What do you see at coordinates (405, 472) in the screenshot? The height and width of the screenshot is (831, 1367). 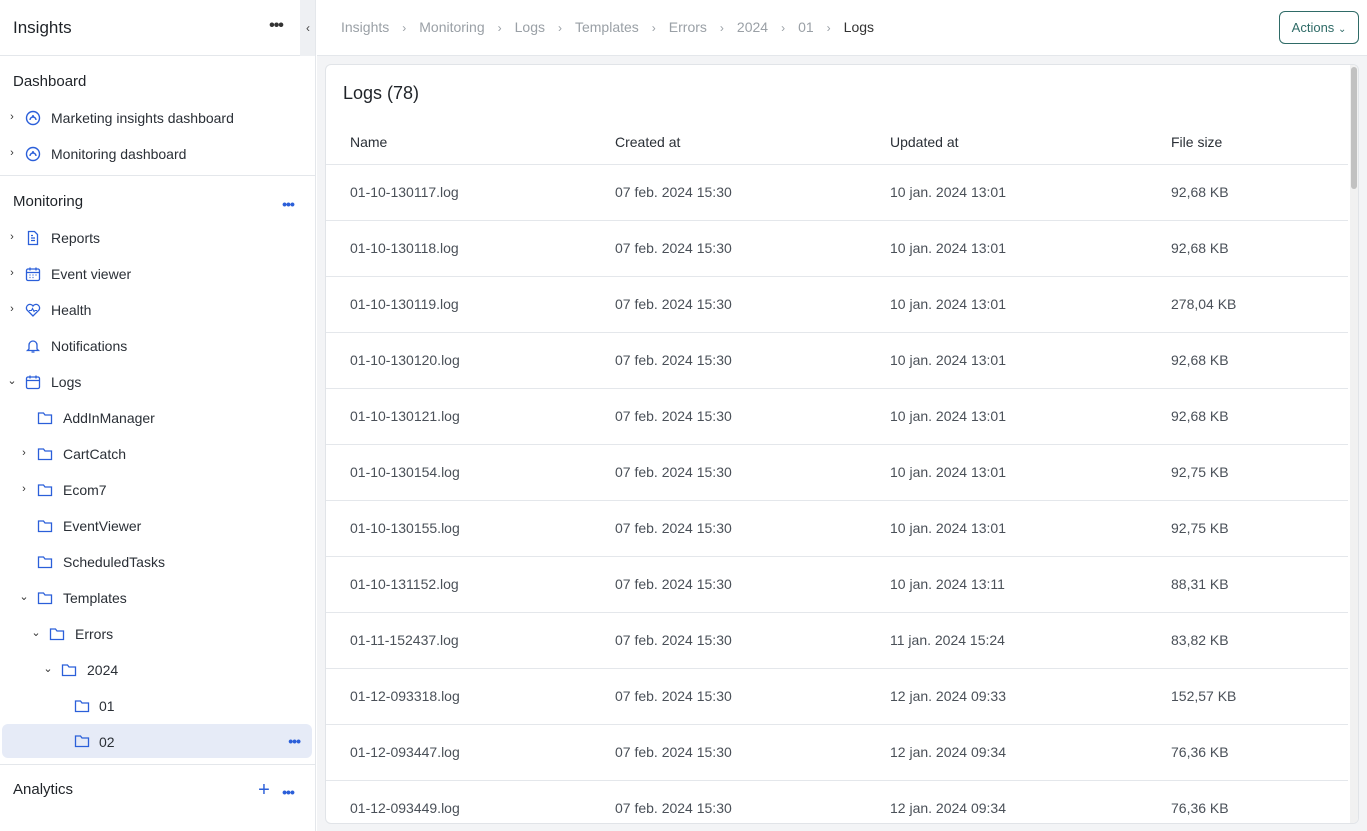 I see `cell-name: 01-10-130154.log` at bounding box center [405, 472].